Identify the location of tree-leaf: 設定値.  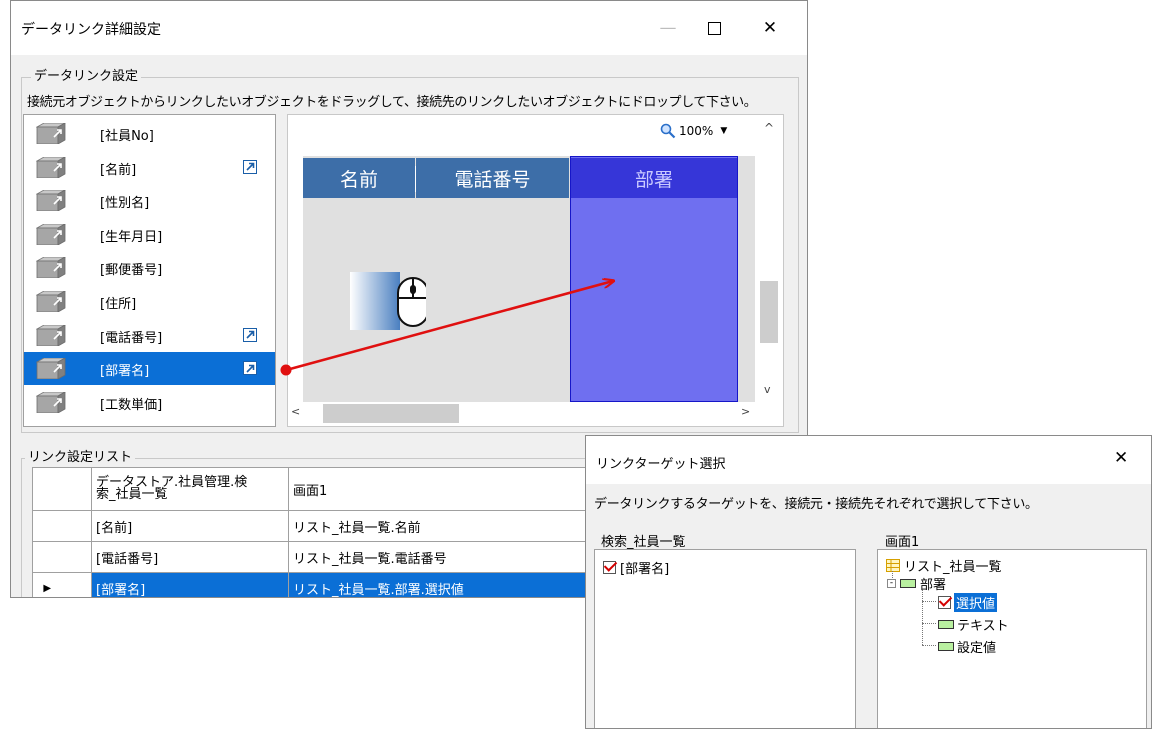
(967, 646).